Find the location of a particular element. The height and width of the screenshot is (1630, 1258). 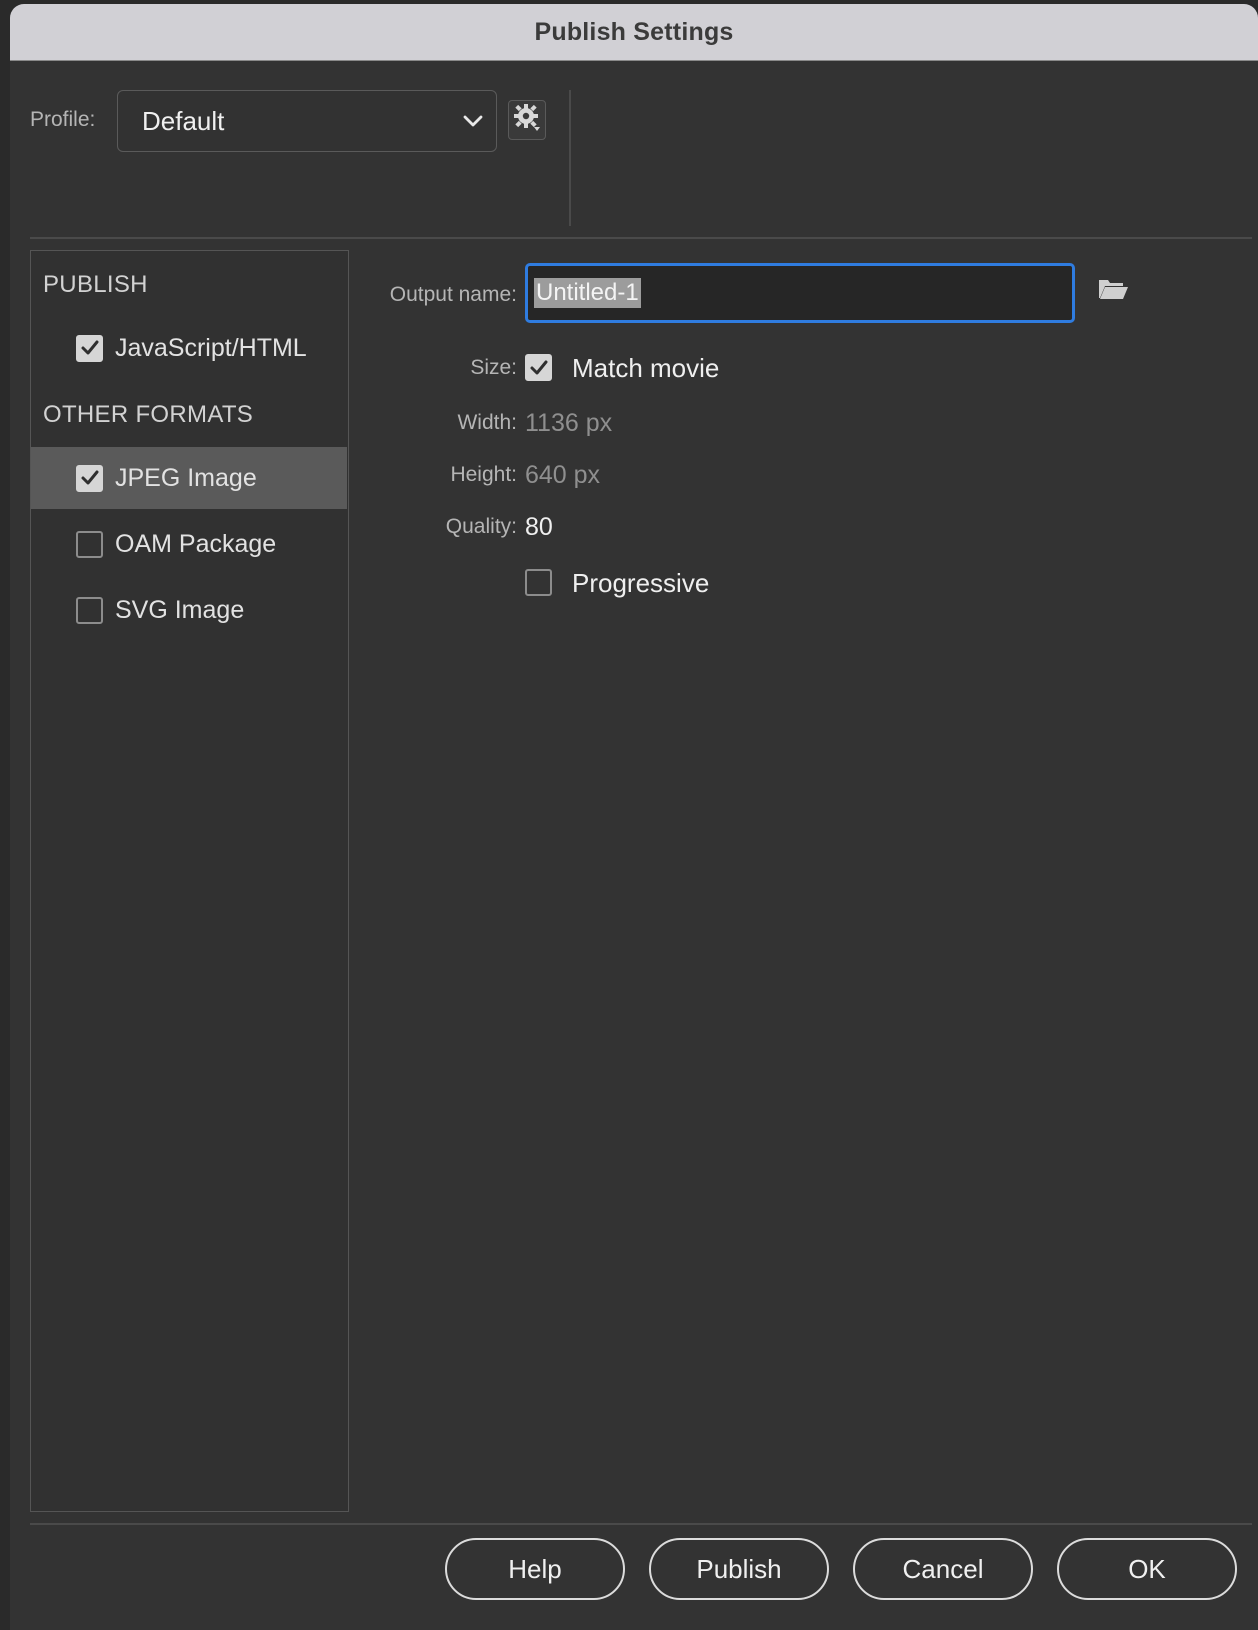

ok-button: OK is located at coordinates (1147, 1569).